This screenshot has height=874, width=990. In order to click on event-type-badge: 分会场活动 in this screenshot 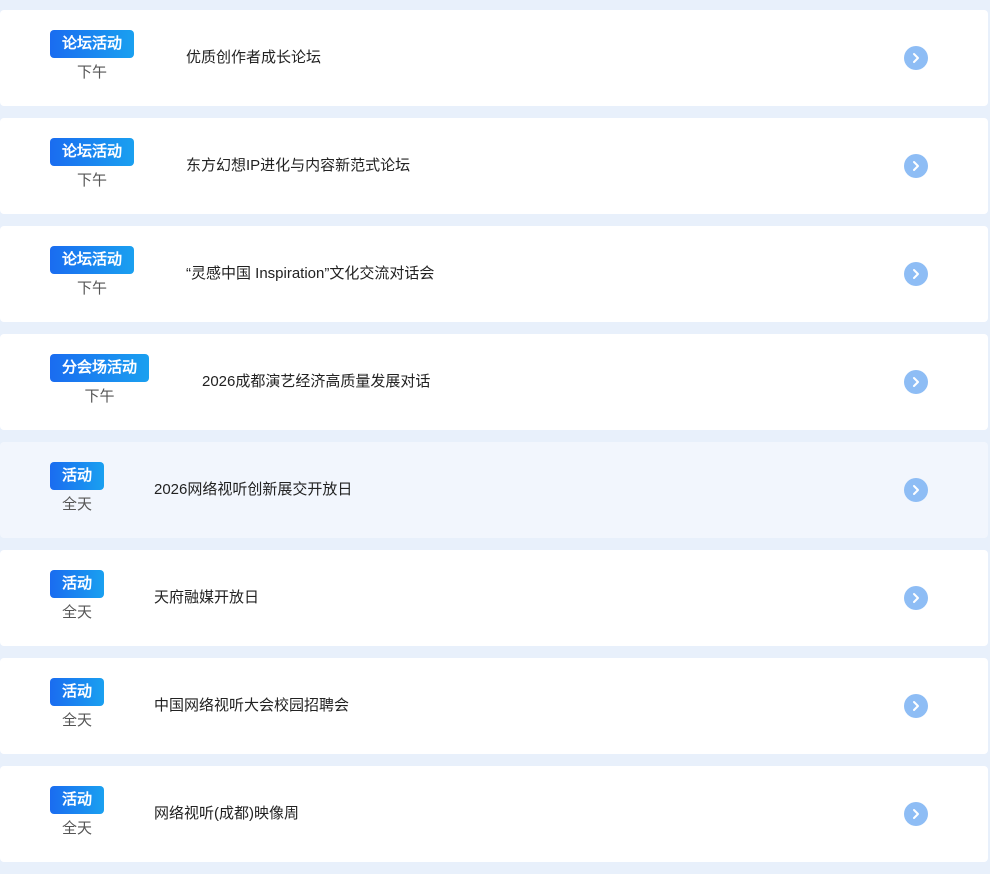, I will do `click(100, 368)`.